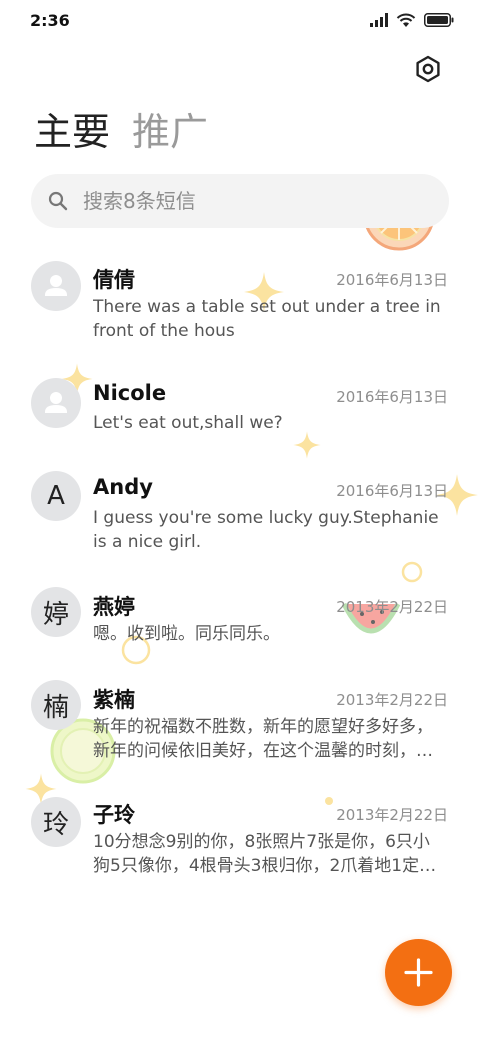 This screenshot has height=1040, width=480. I want to click on avatar: A, so click(56, 496).